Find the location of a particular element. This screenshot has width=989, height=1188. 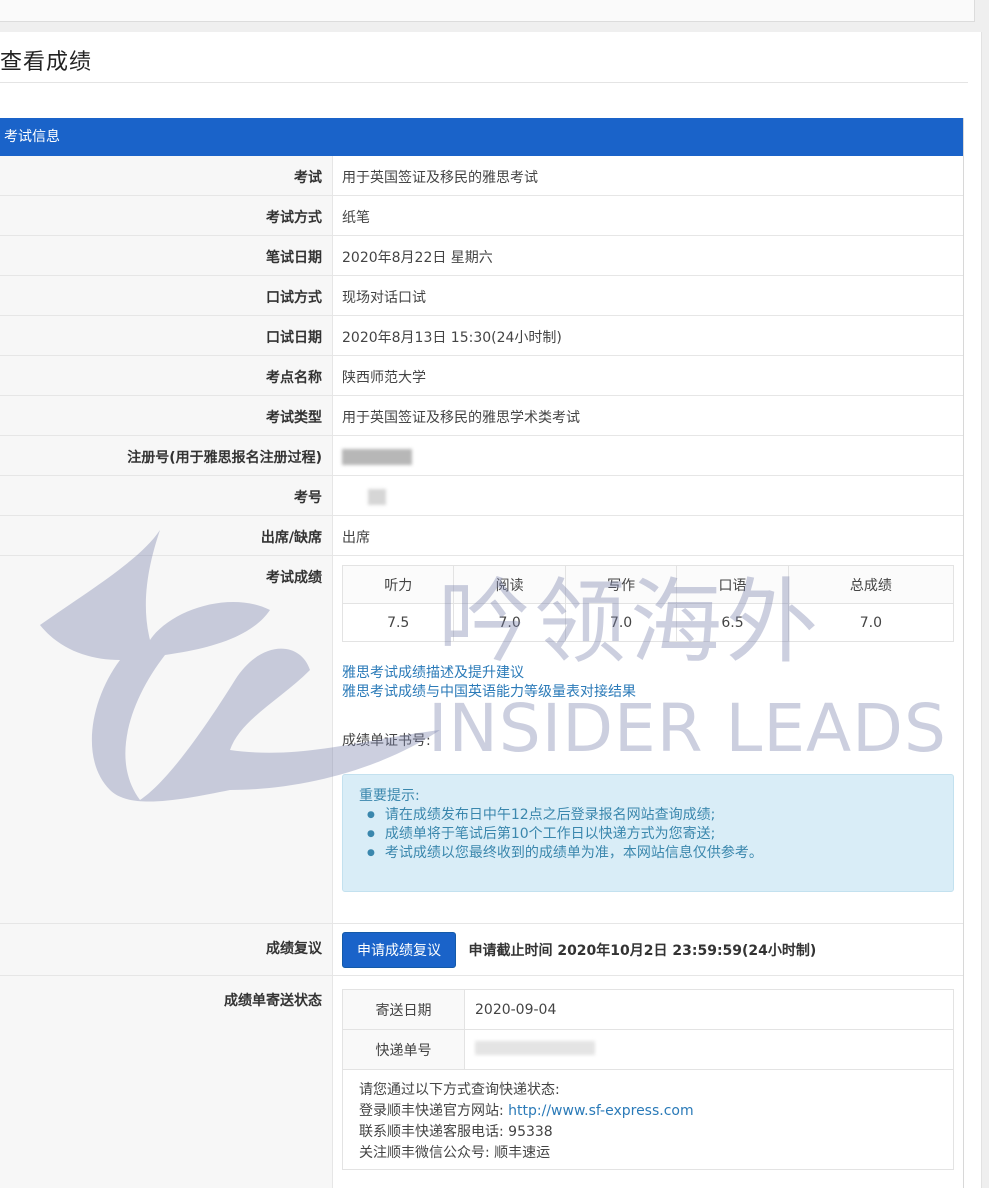

row-label: 考号 is located at coordinates (166, 495).